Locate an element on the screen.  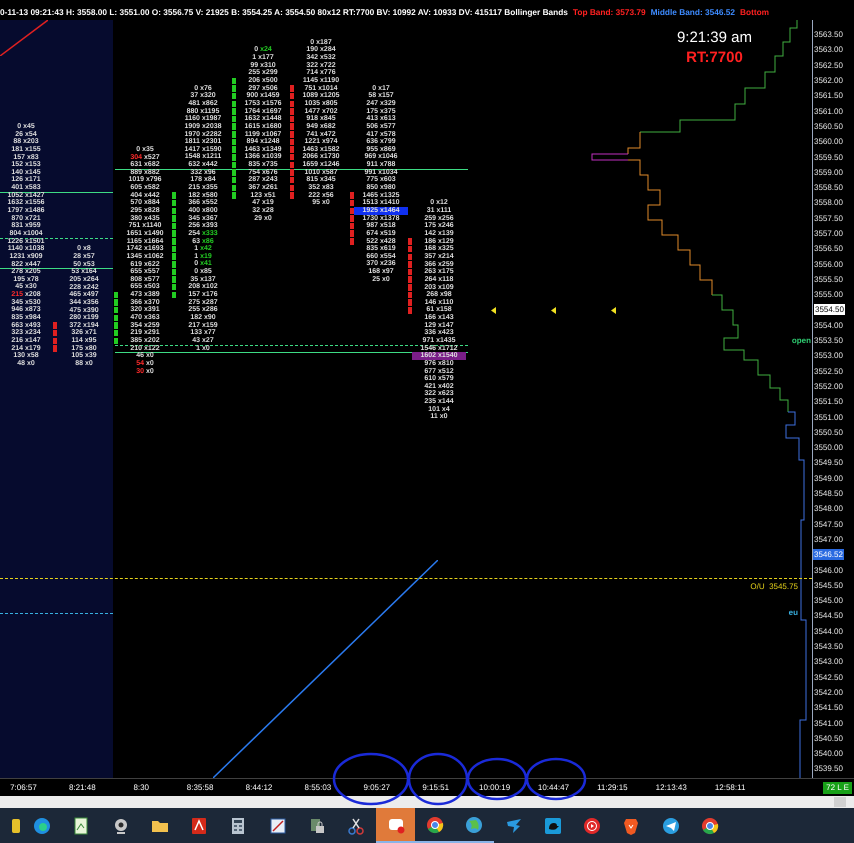
price-label: 3543.00 is located at coordinates (828, 662).